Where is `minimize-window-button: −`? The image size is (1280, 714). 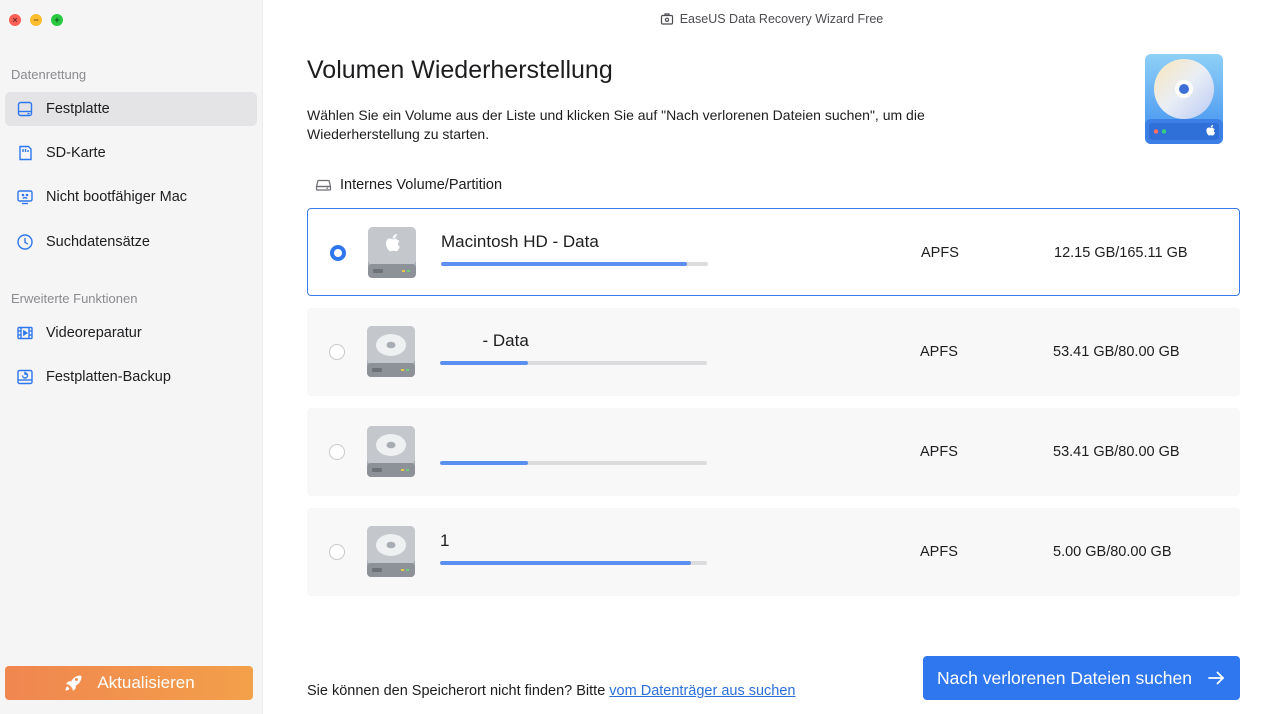 minimize-window-button: − is located at coordinates (36, 20).